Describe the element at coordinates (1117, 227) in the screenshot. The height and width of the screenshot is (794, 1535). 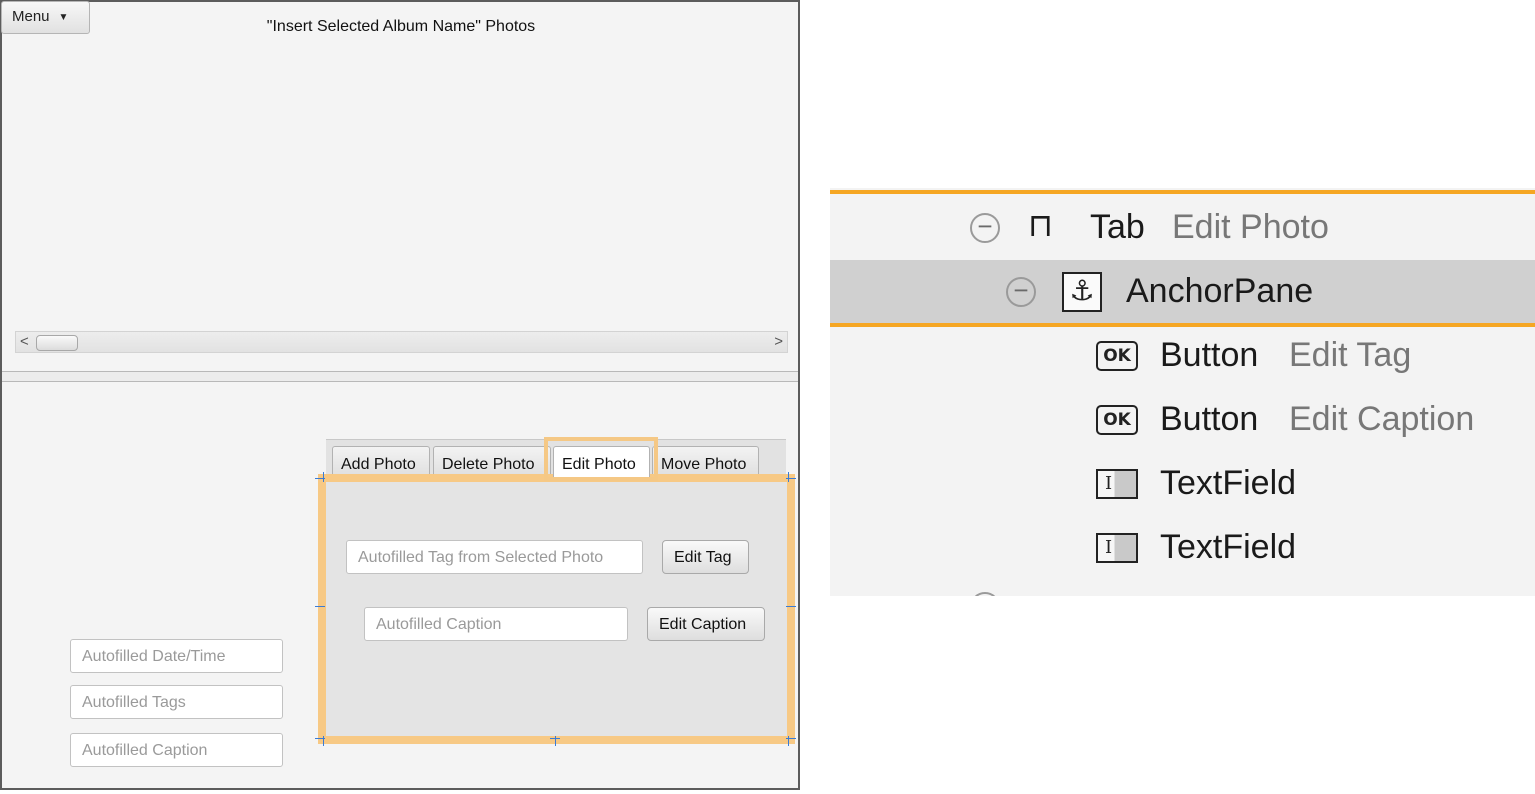
I see `hierarchy-type: Tab` at that location.